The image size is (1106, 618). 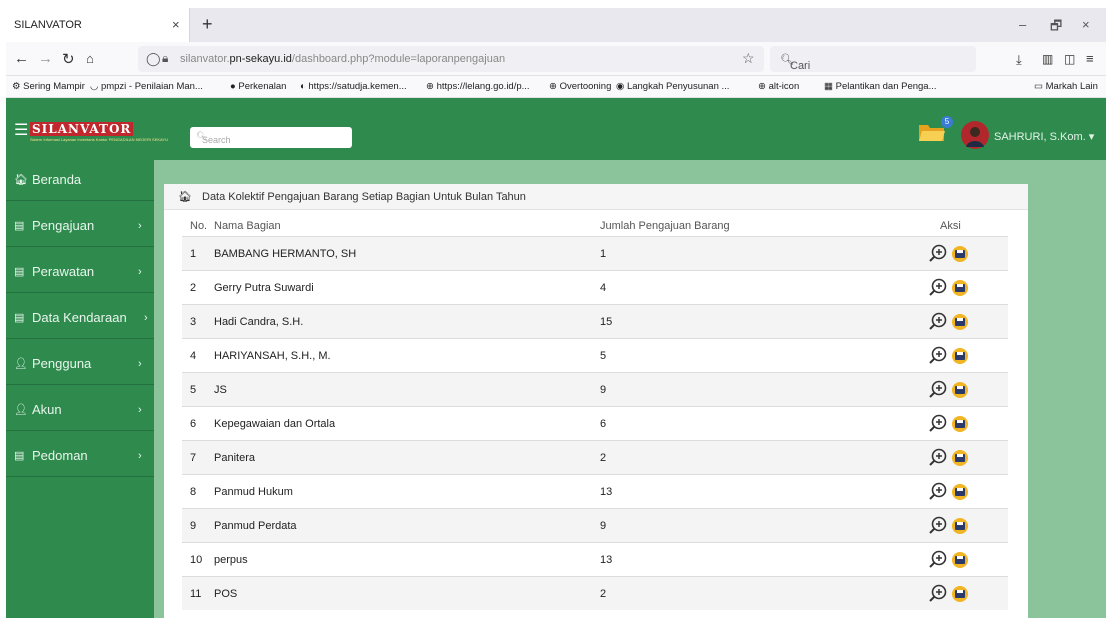 I want to click on hamburger-menu-icon: ☰, so click(x=21, y=130).